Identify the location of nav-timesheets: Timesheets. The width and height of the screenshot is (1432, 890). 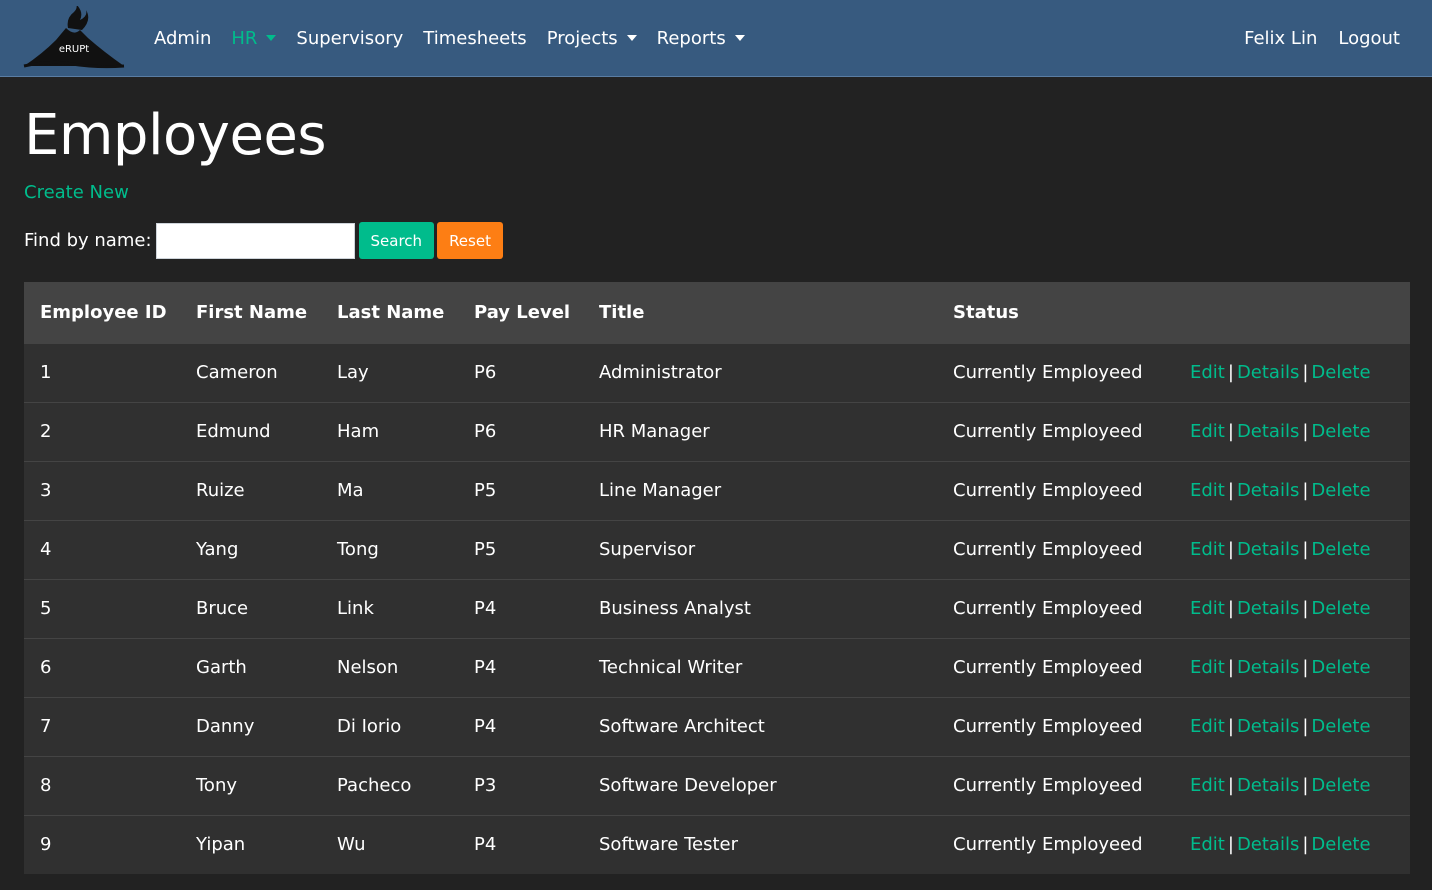
(474, 38).